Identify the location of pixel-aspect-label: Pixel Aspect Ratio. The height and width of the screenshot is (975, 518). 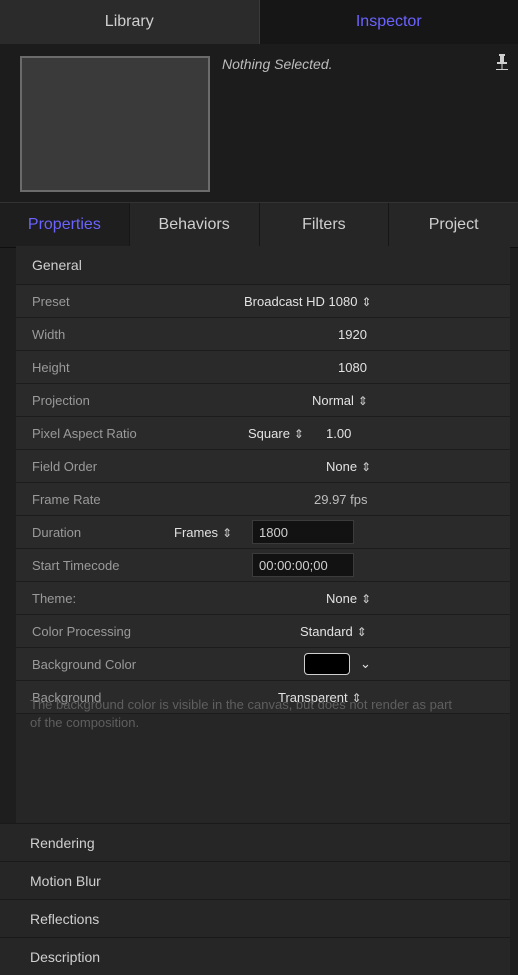
(84, 433).